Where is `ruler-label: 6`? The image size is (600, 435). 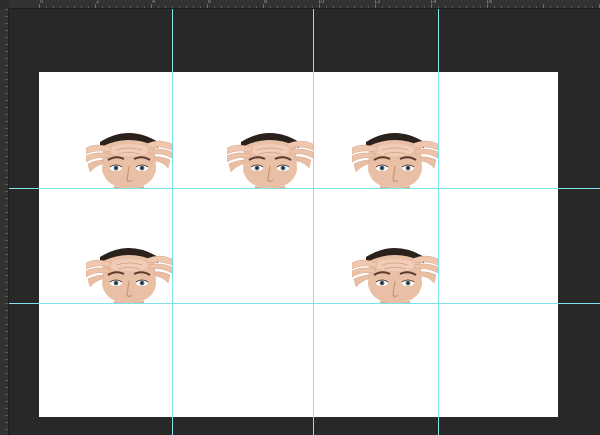
ruler-label: 6 is located at coordinates (210, 2).